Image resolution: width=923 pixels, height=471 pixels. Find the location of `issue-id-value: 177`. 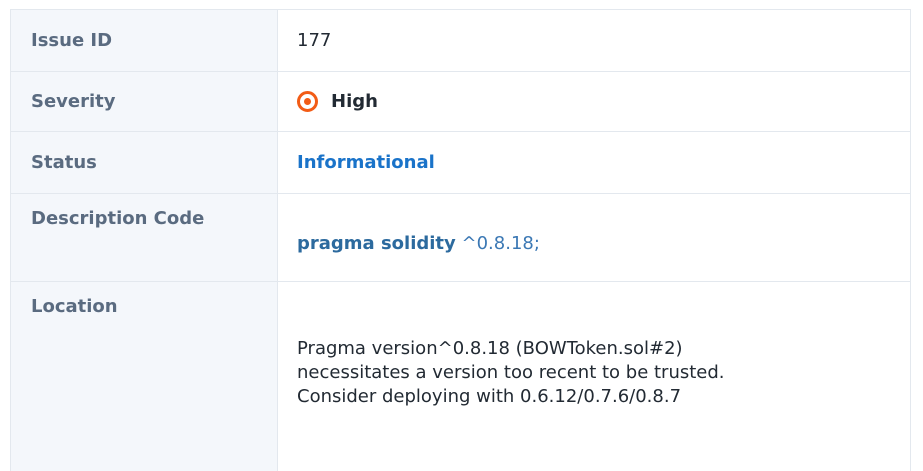

issue-id-value: 177 is located at coordinates (594, 41).